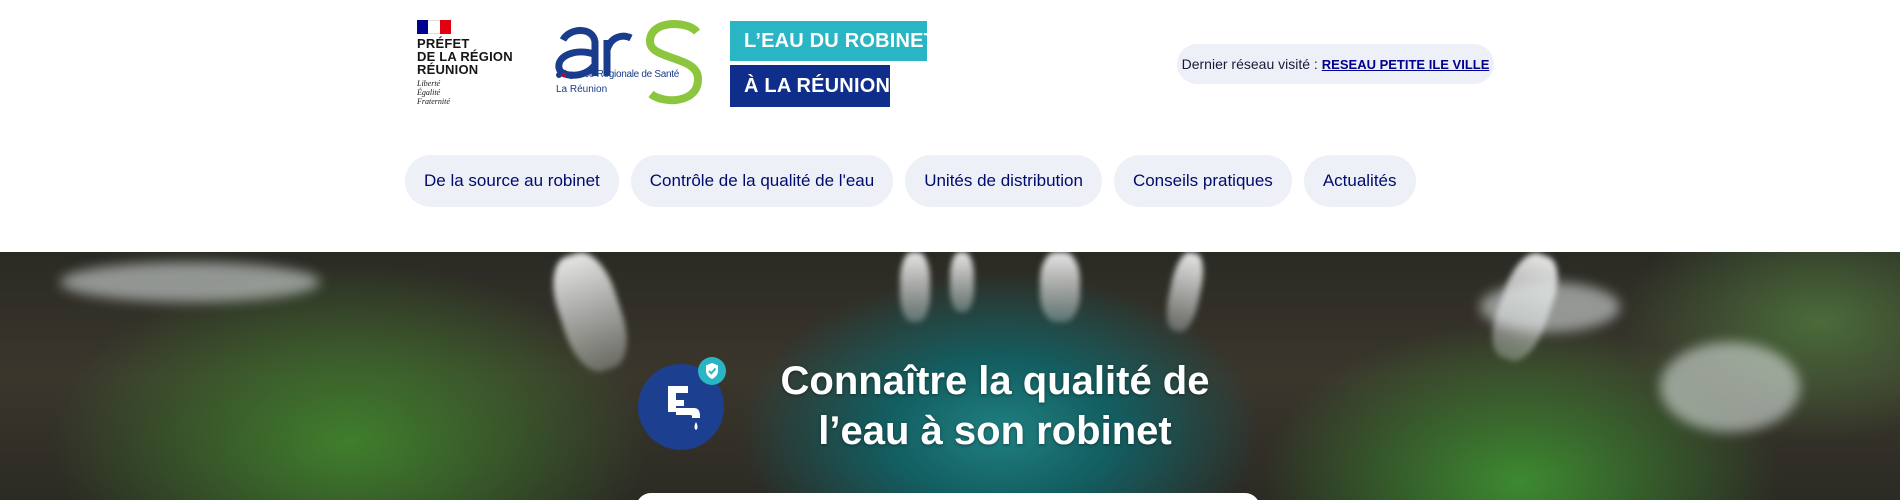 This screenshot has height=500, width=1900. What do you see at coordinates (810, 86) in the screenshot?
I see `site-title-line2: À LA RÉUNION` at bounding box center [810, 86].